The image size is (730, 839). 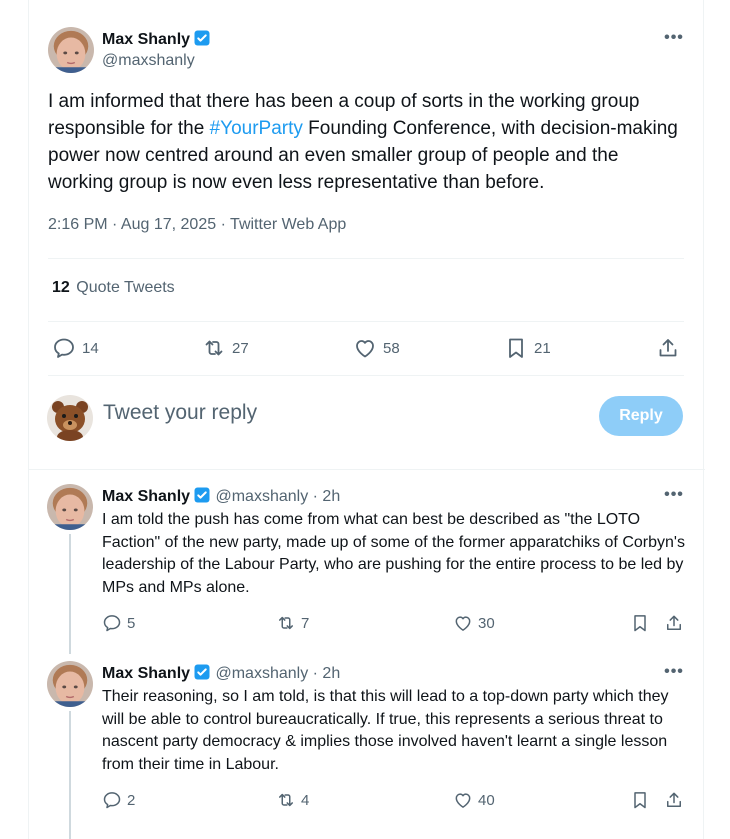 I want to click on bookmark-count: 21, so click(x=542, y=348).